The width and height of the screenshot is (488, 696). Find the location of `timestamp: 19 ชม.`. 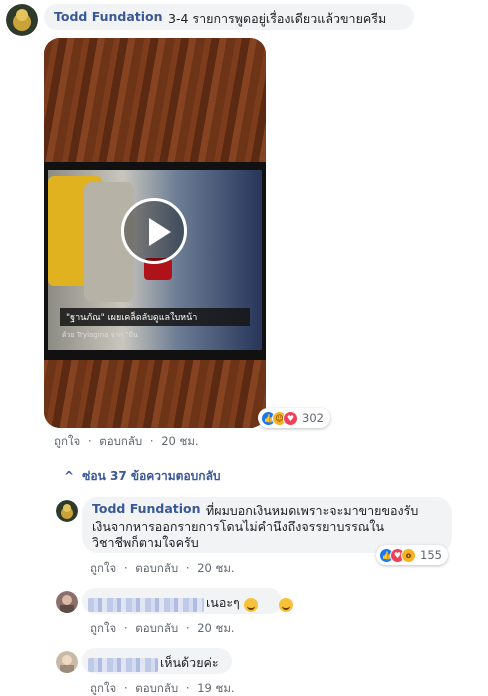

timestamp: 19 ชม. is located at coordinates (215, 688).